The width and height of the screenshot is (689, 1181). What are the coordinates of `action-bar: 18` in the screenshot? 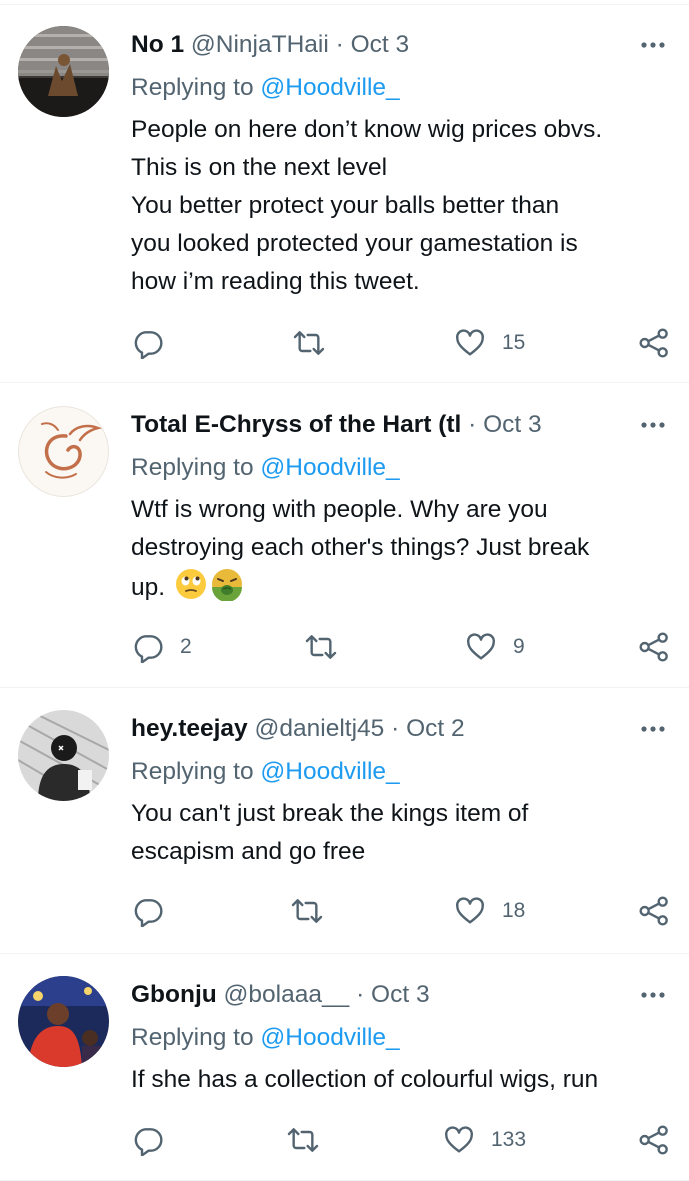 It's located at (344, 911).